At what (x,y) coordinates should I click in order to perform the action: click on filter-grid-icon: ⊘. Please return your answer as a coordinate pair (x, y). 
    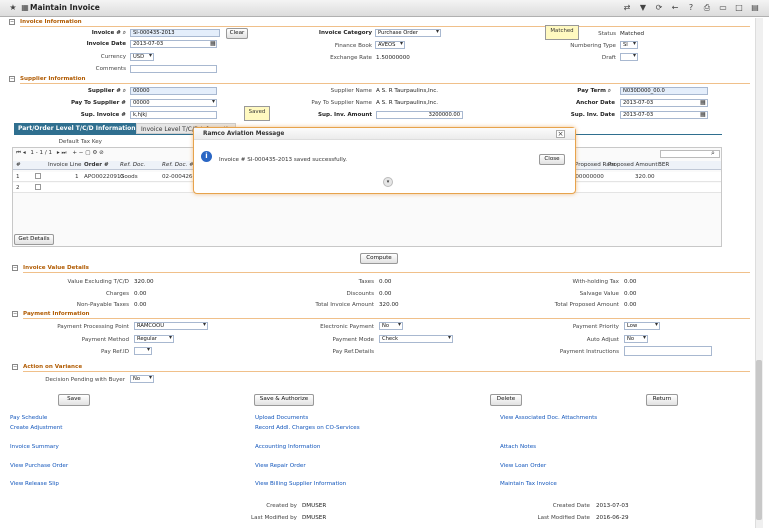
    Looking at the image, I should click on (101, 153).